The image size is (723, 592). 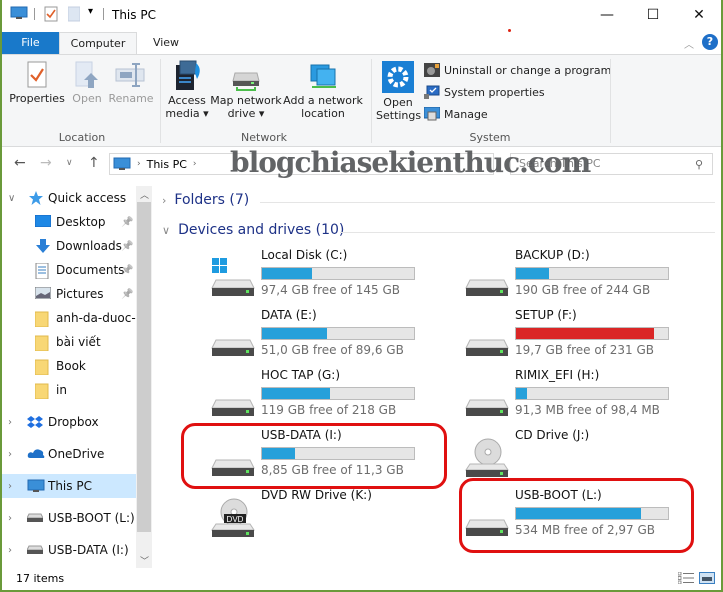 I want to click on open-icon, so click(x=86, y=74).